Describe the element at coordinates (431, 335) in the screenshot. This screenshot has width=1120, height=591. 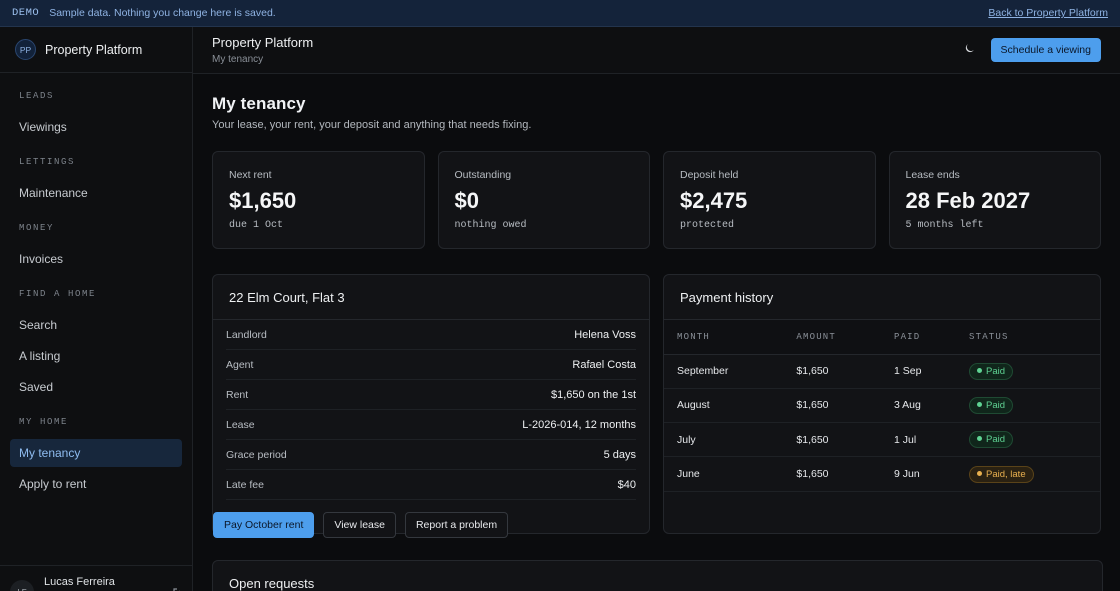
I see `detail-row-landlord: Landlord Helena Voss` at that location.